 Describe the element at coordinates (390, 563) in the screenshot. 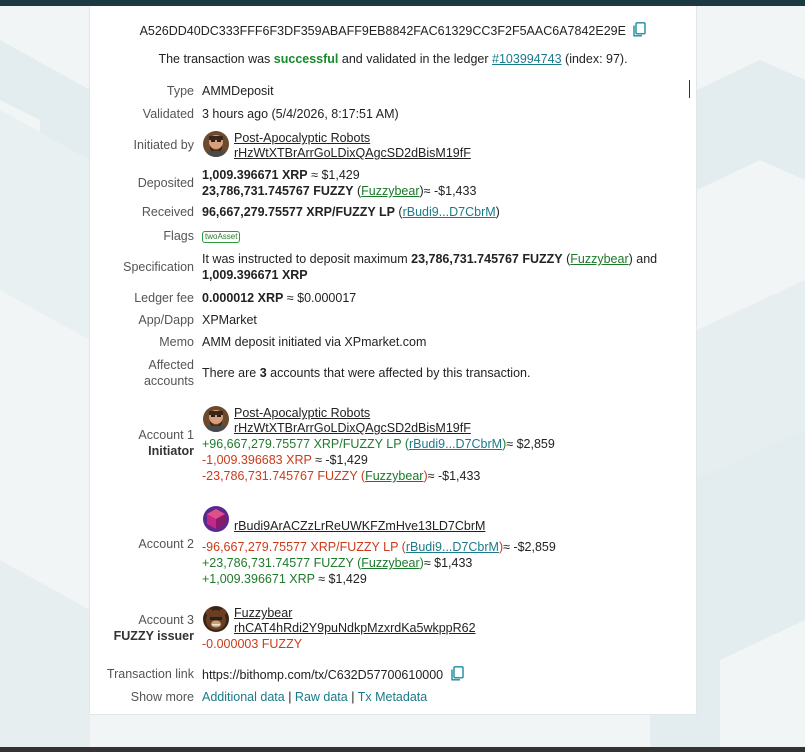

I see `account-2-fuzzybear-link: Fuzzybear` at that location.